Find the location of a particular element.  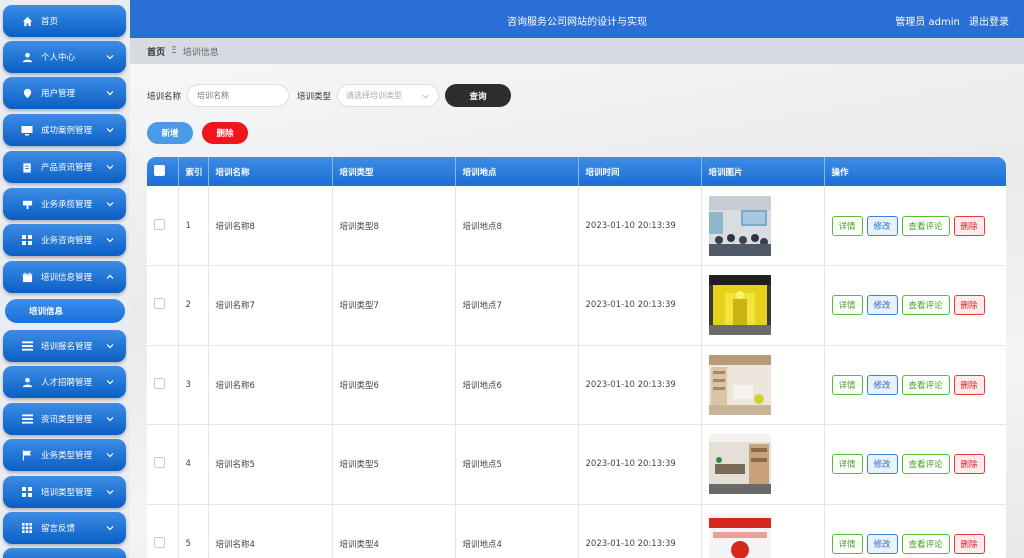

sidebar-item-profile: 个人中心 is located at coordinates (64, 57).